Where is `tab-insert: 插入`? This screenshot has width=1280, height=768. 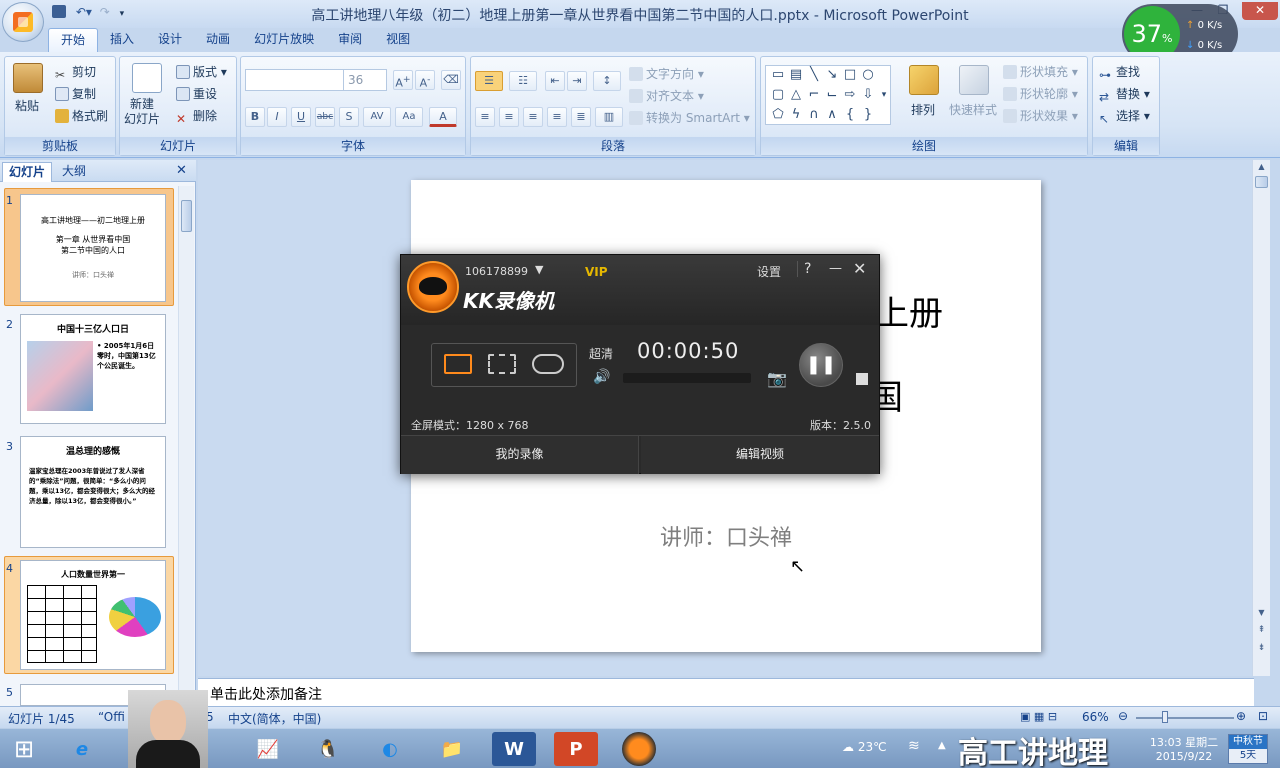
tab-insert: 插入 is located at coordinates (122, 40).